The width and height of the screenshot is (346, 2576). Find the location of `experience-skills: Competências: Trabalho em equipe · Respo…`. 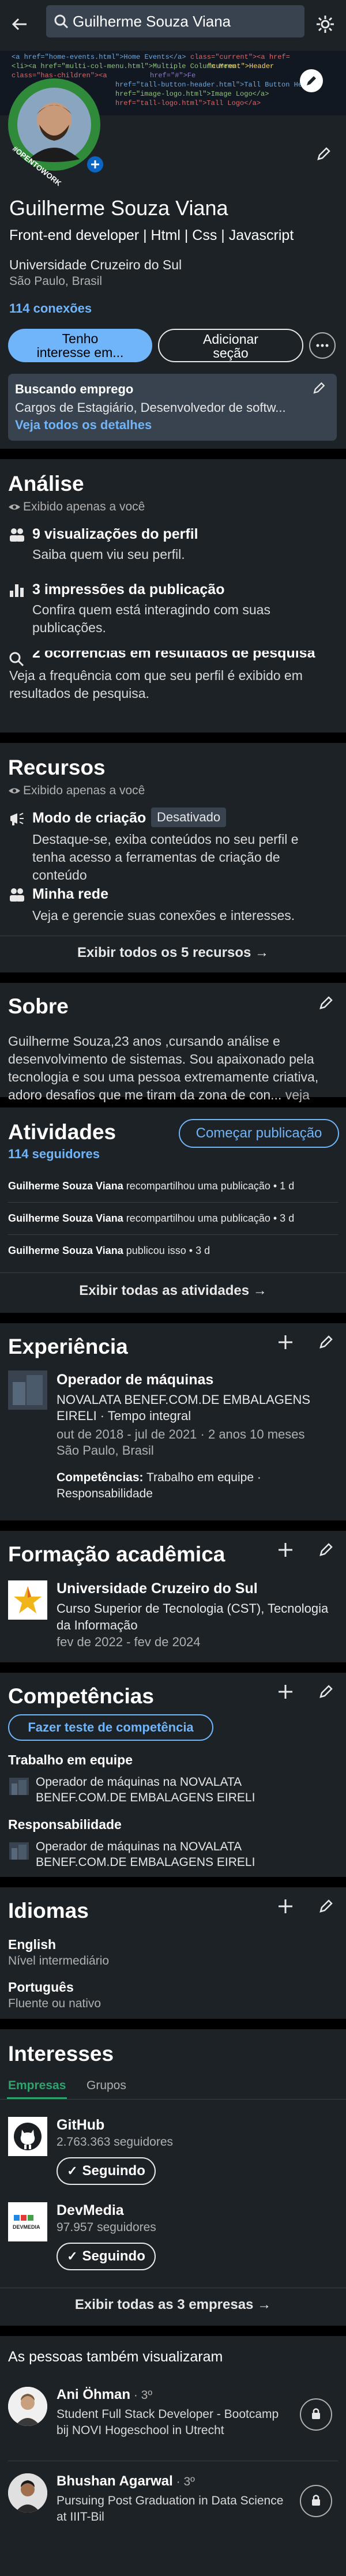

experience-skills: Competências: Trabalho em equipe · Respo… is located at coordinates (192, 1486).